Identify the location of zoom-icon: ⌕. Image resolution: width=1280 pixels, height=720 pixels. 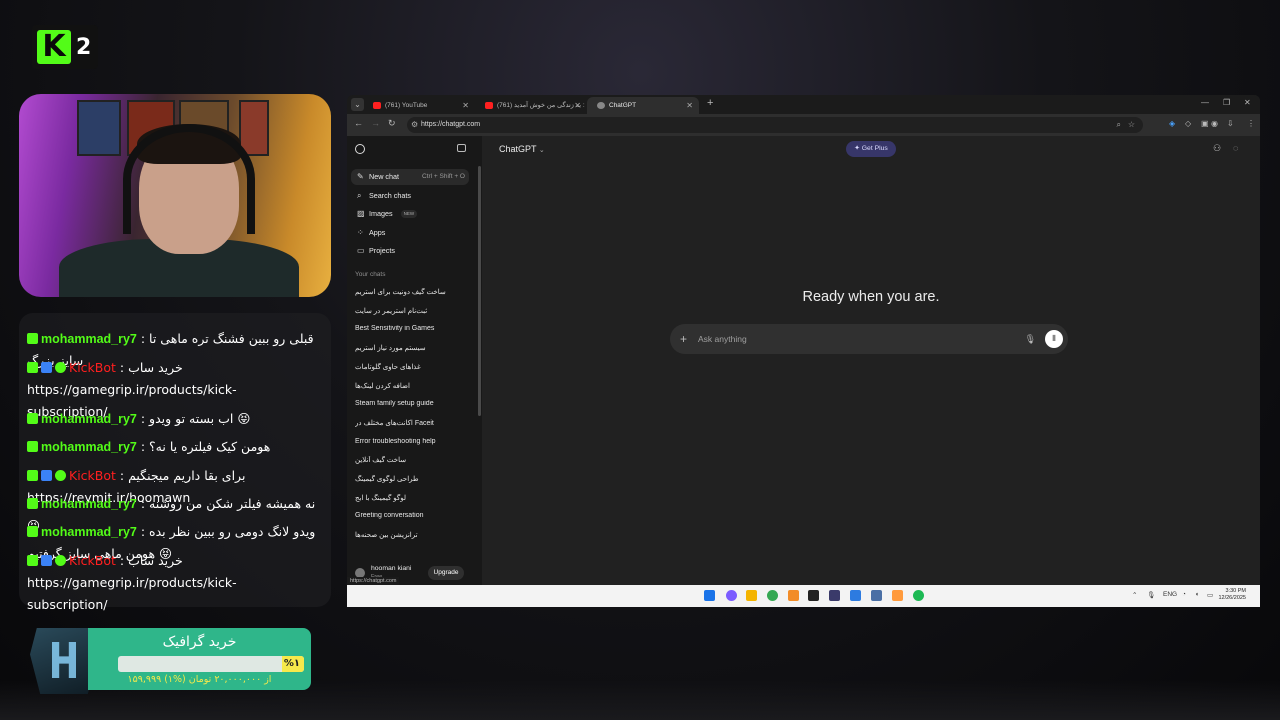
(1119, 125).